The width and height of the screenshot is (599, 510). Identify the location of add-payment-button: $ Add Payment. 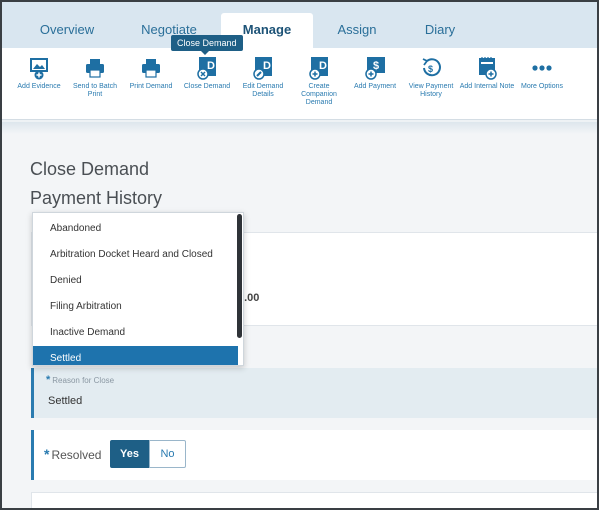
(375, 73).